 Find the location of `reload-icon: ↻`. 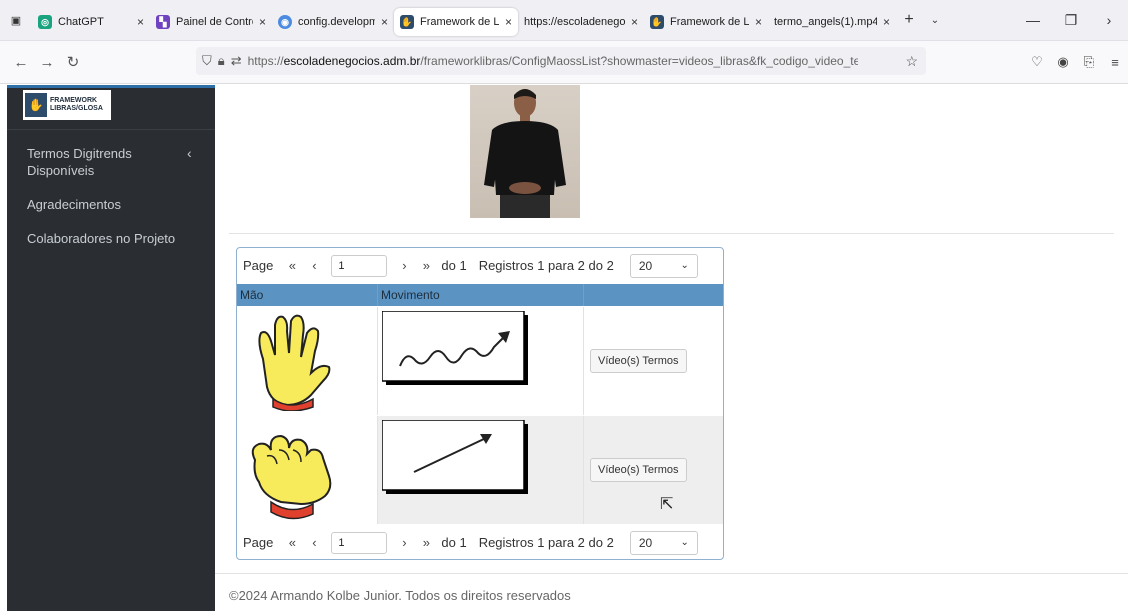

reload-icon: ↻ is located at coordinates (73, 62).